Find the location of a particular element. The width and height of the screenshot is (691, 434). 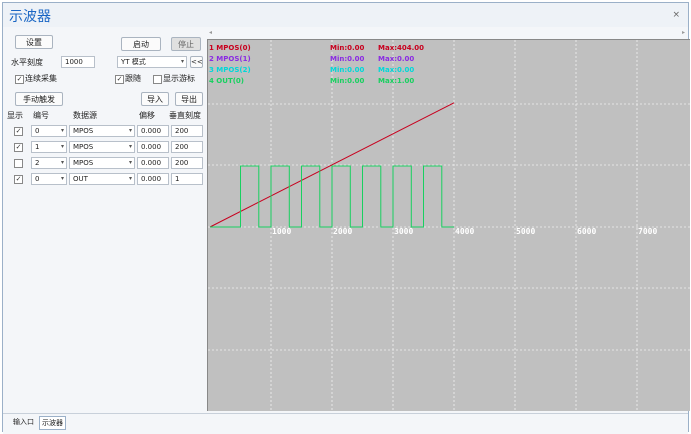

legend-name: 3 MPOS(2) is located at coordinates (230, 70).